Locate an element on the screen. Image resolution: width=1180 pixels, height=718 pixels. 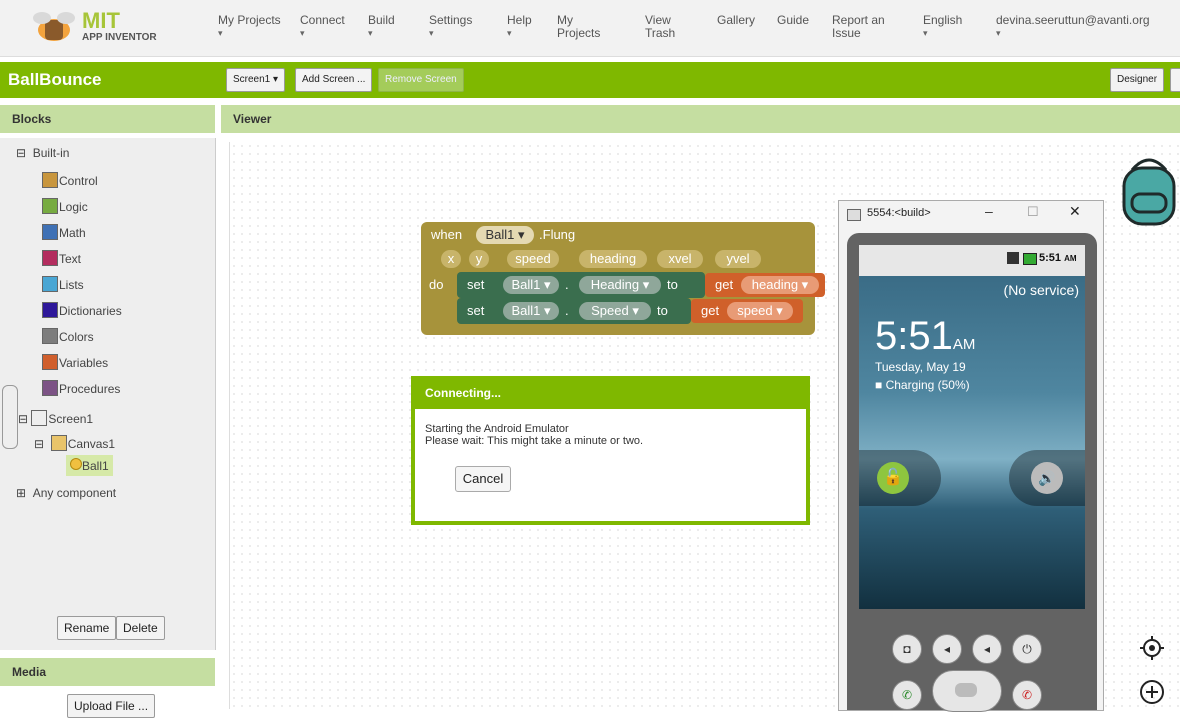
center-target-icon is located at coordinates (1152, 648).